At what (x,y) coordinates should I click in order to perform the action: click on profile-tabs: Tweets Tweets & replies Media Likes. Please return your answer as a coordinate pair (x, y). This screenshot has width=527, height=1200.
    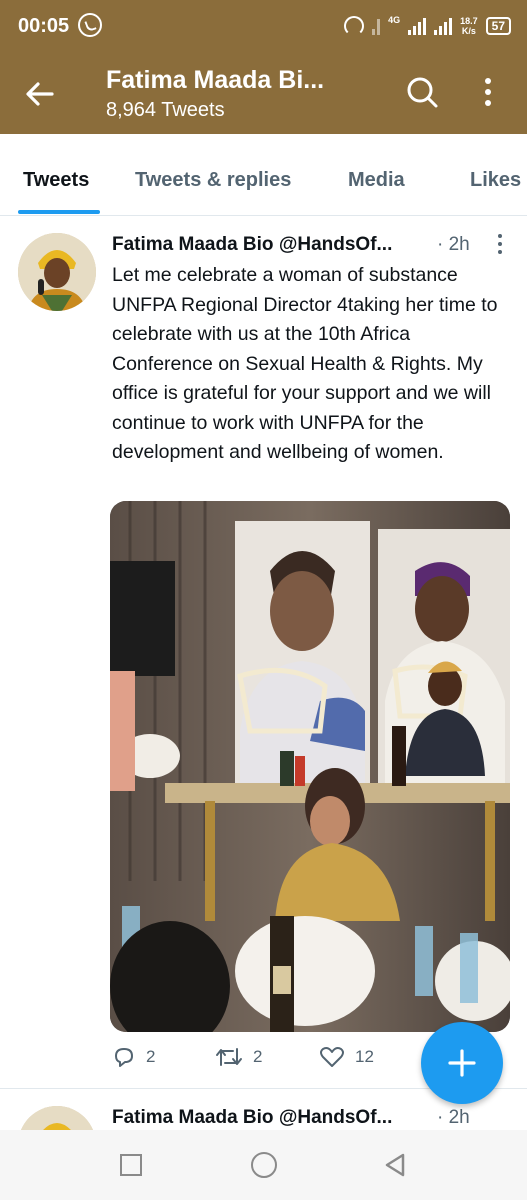
    Looking at the image, I should click on (263, 175).